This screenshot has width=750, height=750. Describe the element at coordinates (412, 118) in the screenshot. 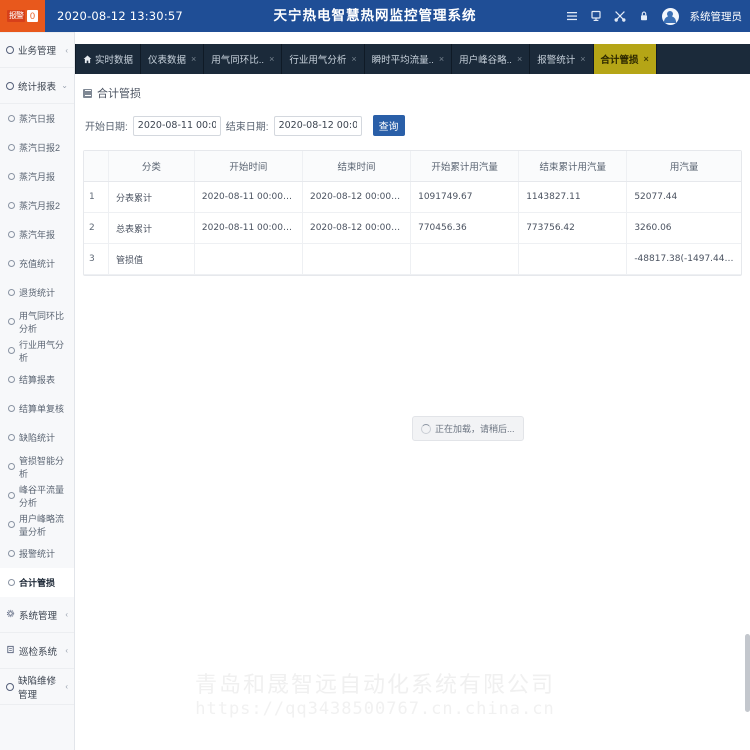

I see `filter-bar: 开始日期: 结束日期: 查询` at that location.